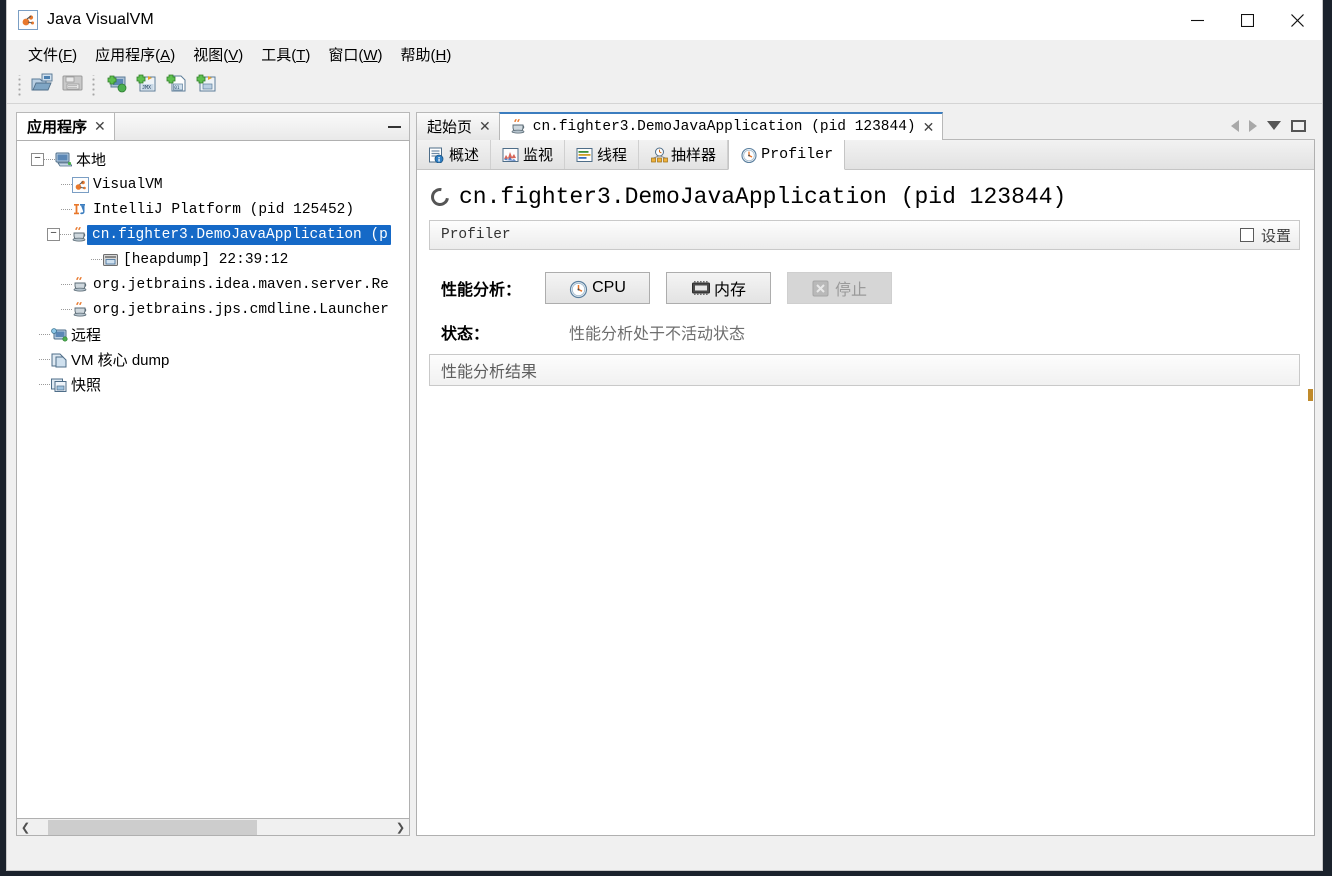  I want to click on save-snapshot-button, so click(72, 86).